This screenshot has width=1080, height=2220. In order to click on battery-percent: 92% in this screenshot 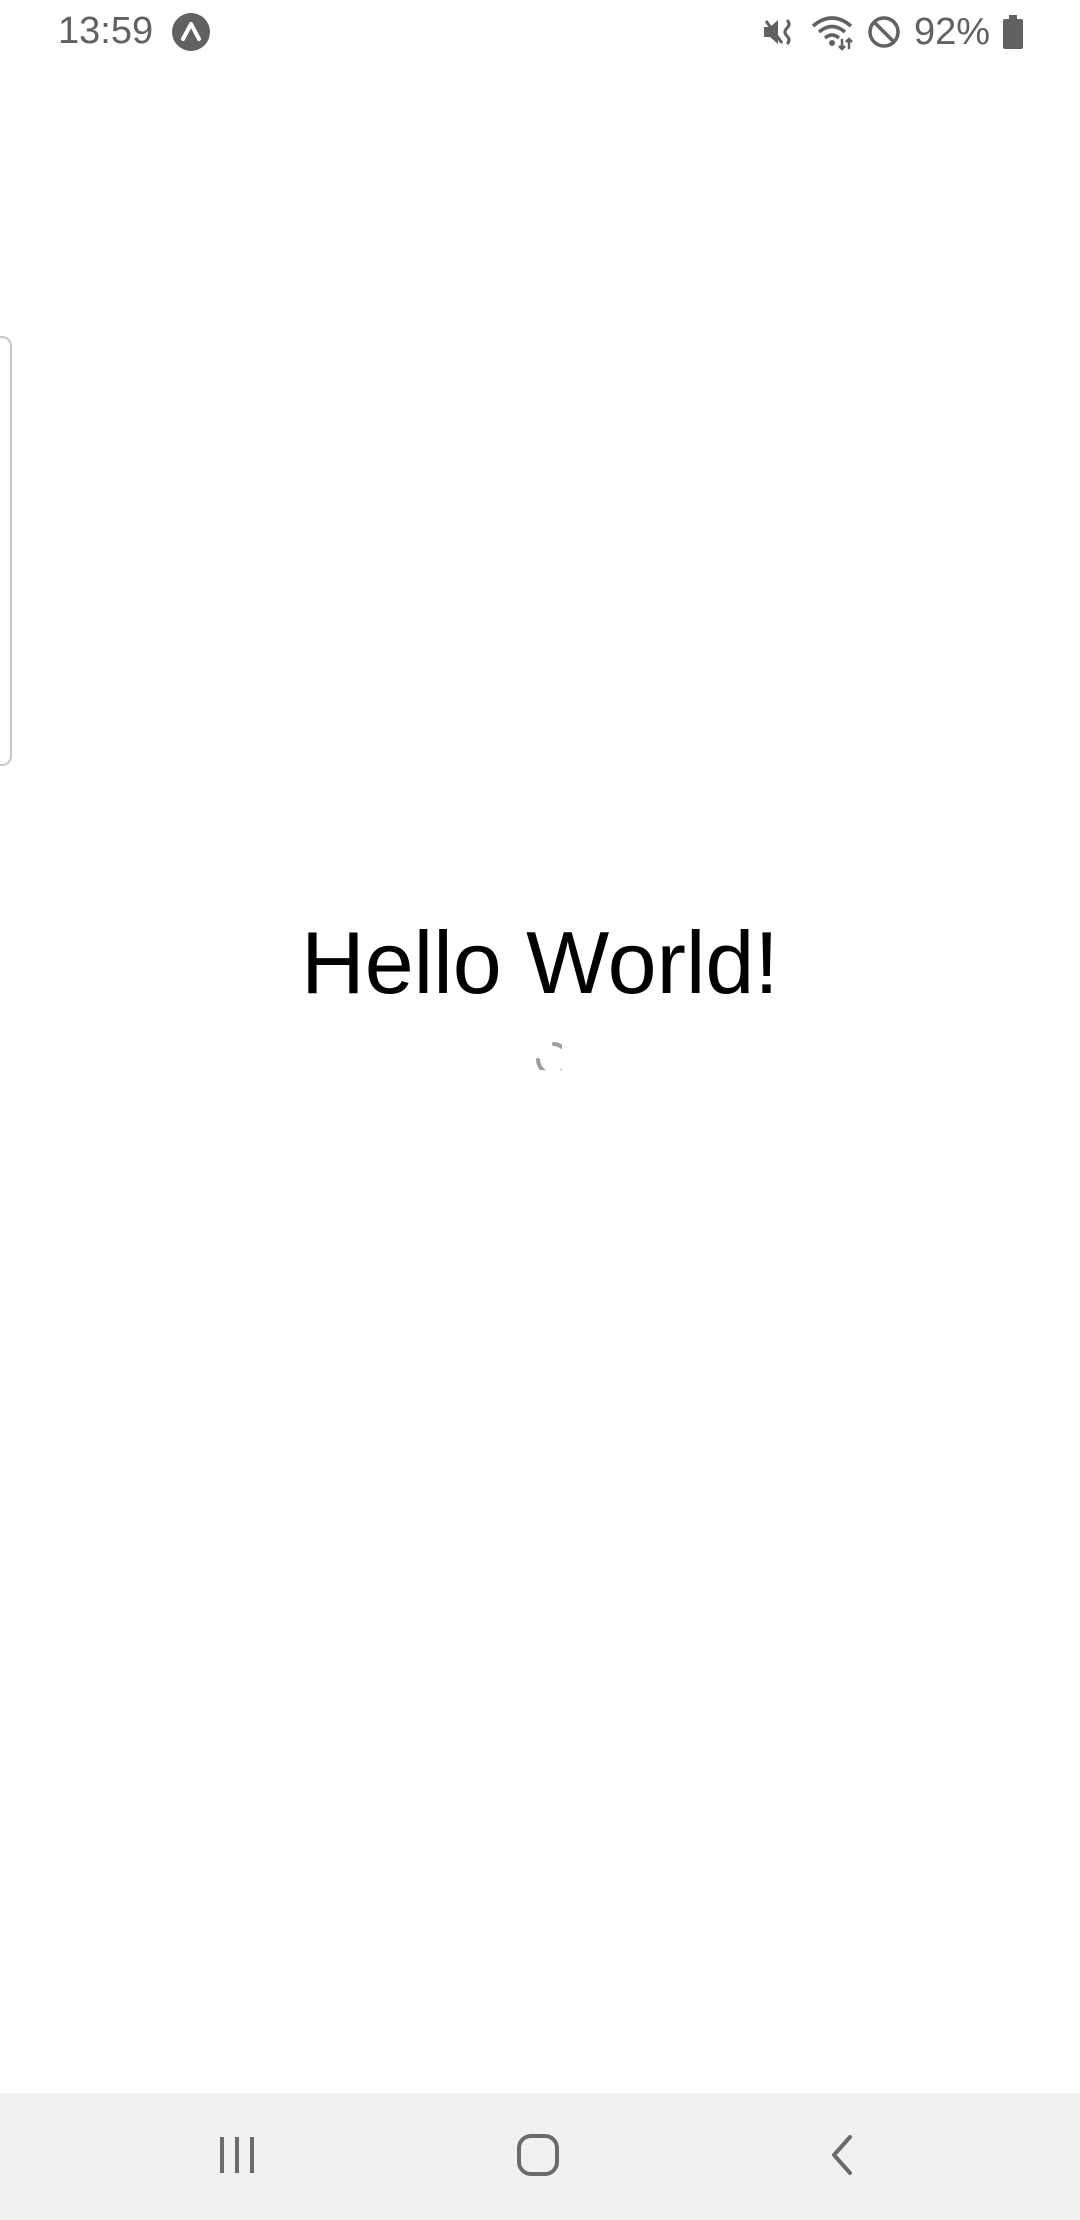, I will do `click(951, 31)`.